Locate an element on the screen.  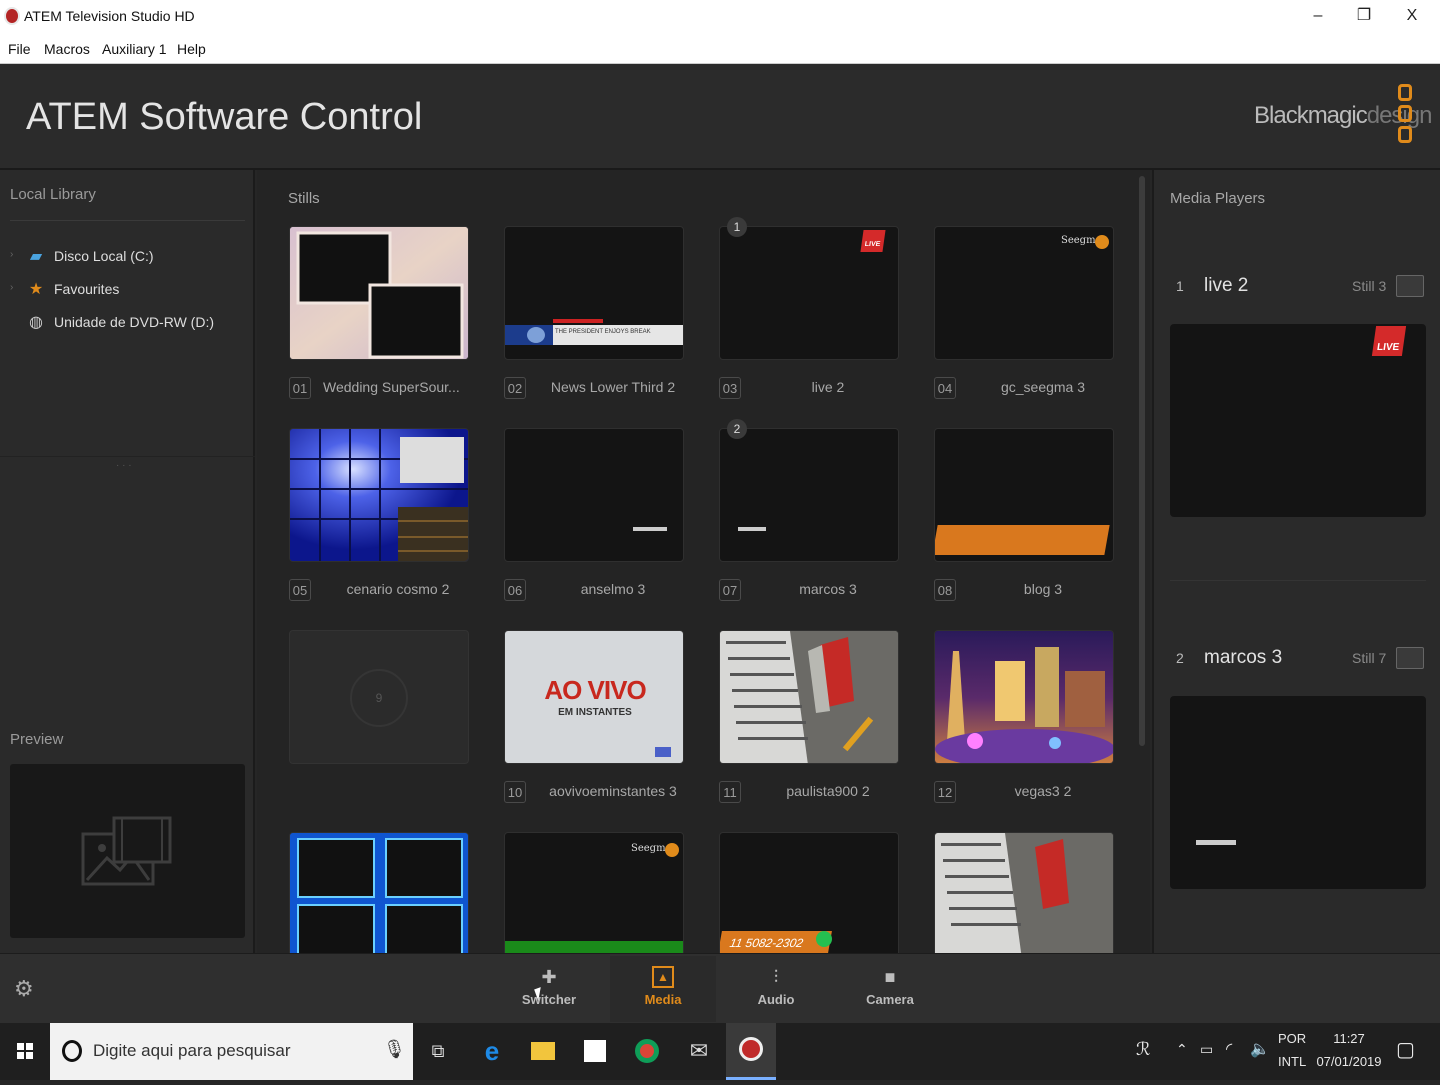
file-explorer-icon is located at coordinates (543, 1051).